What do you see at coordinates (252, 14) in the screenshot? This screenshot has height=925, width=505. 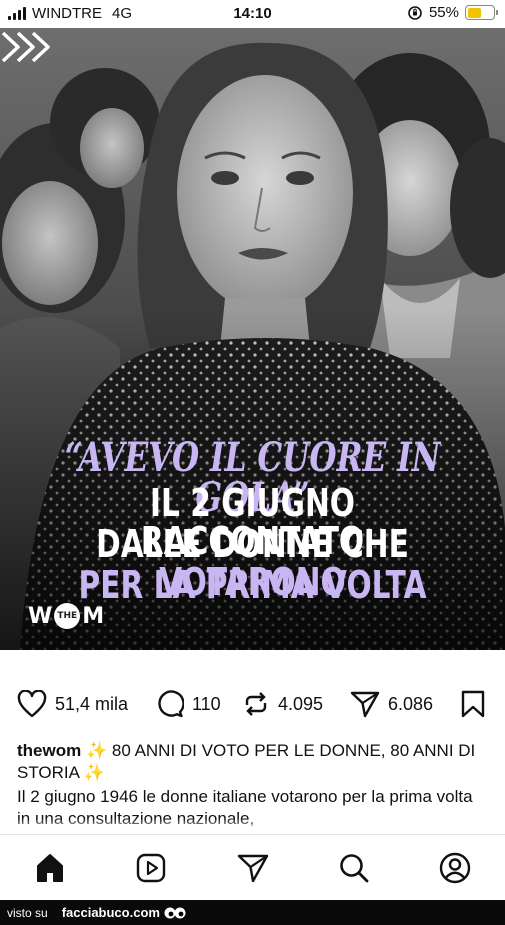 I see `status-bar: WINDTRE 4G 14:10 55%` at bounding box center [252, 14].